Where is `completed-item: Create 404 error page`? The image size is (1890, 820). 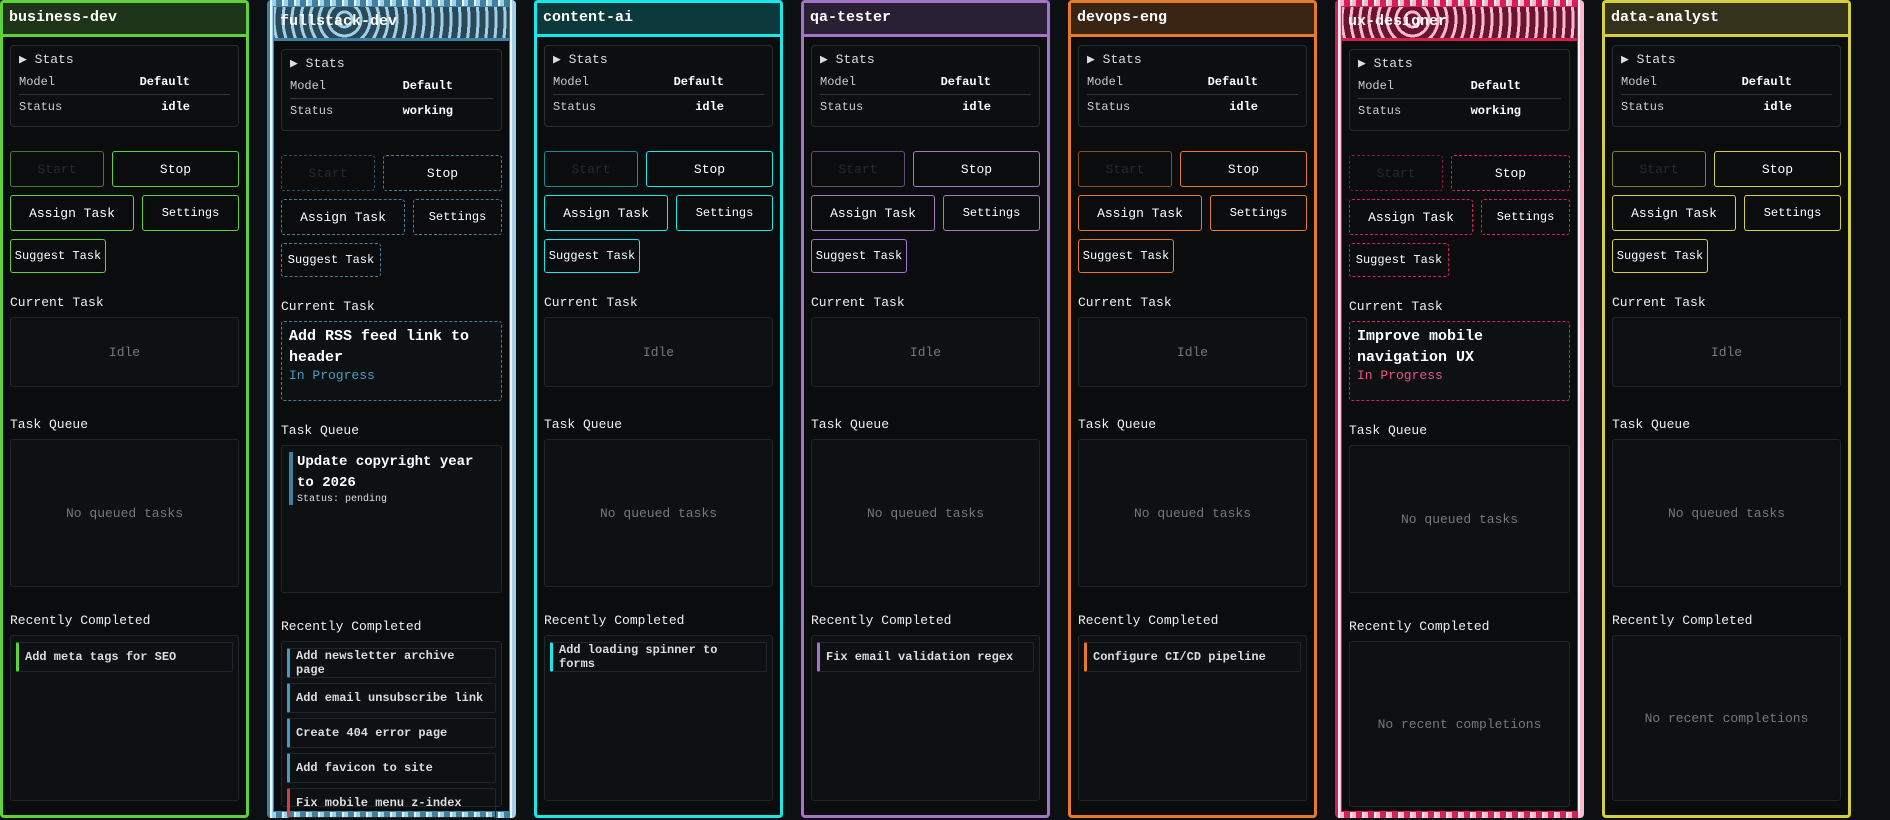 completed-item: Create 404 error page is located at coordinates (391, 733).